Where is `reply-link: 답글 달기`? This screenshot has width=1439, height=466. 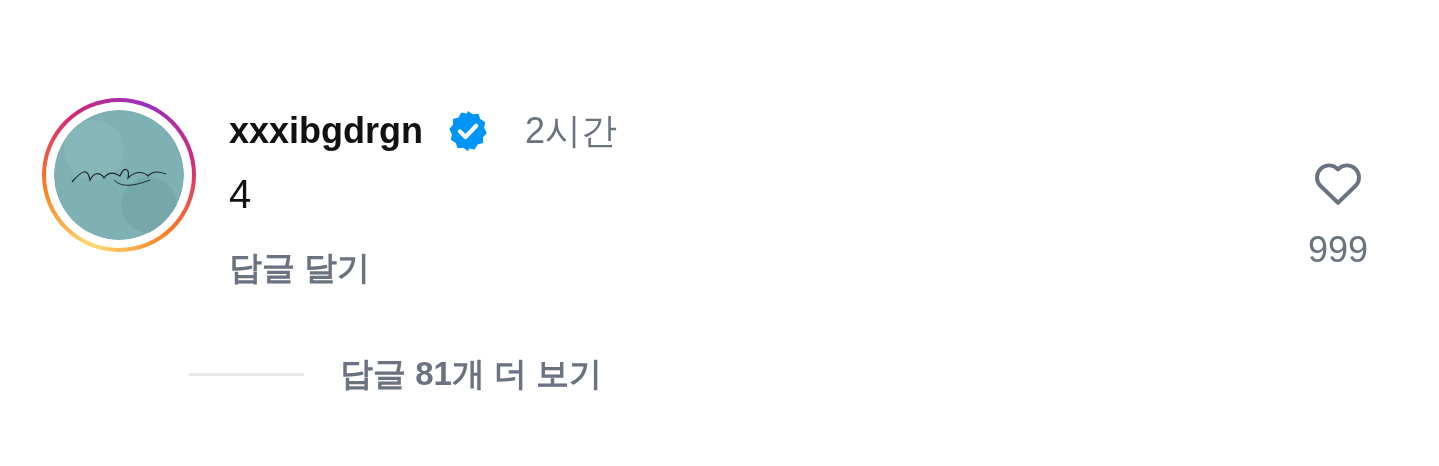
reply-link: 답글 달기 is located at coordinates (300, 268).